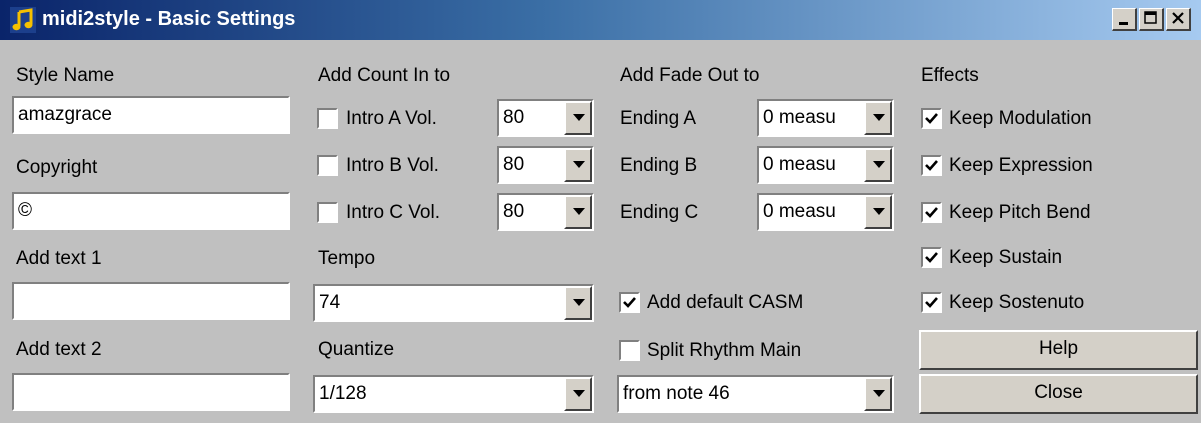 This screenshot has height=423, width=1201. I want to click on tempo-dropdown, so click(578, 303).